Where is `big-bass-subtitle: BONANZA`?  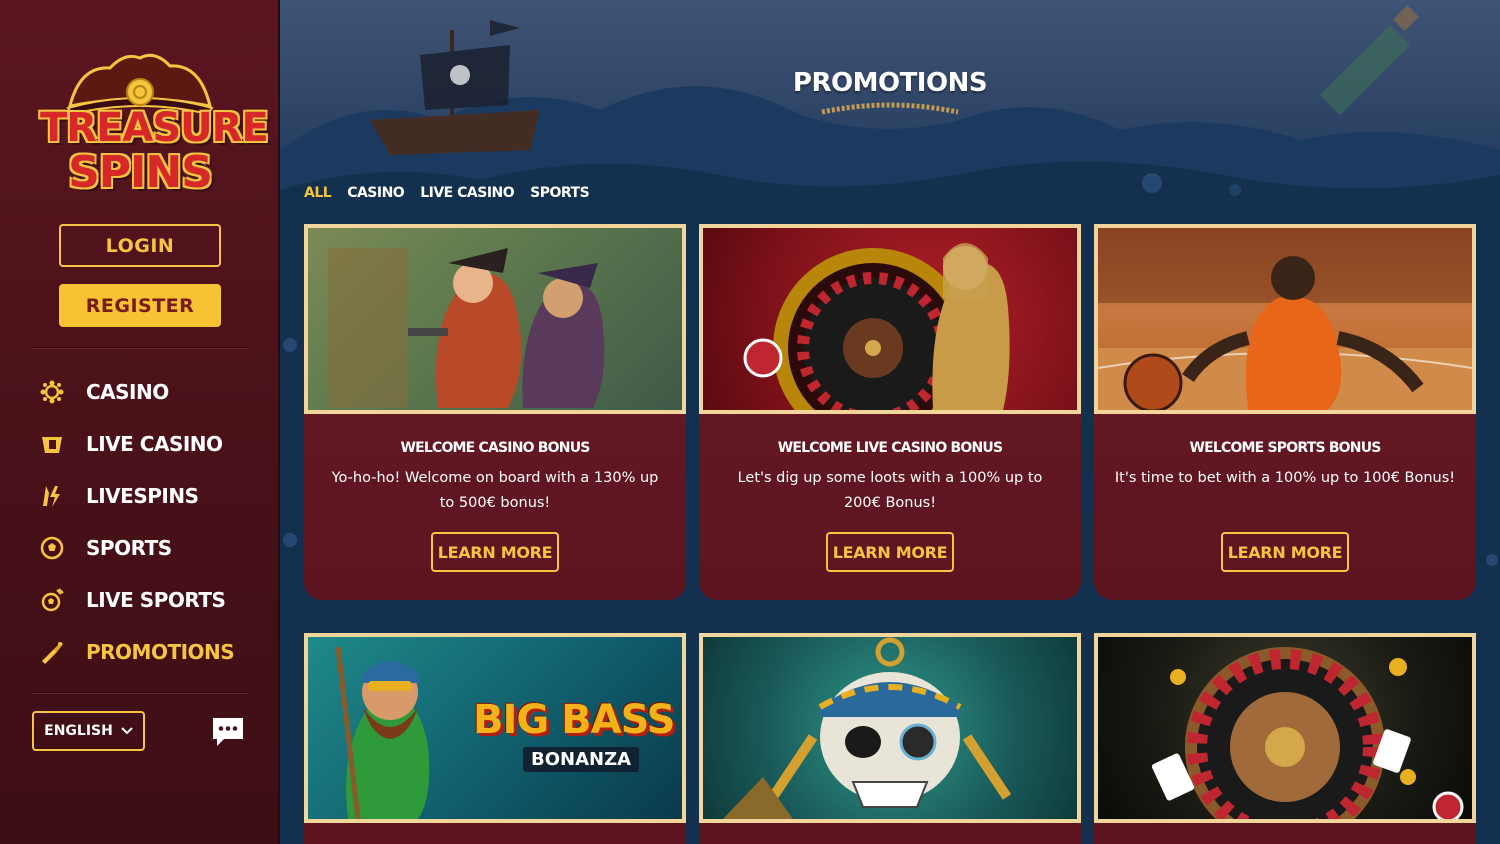 big-bass-subtitle: BONANZA is located at coordinates (581, 759).